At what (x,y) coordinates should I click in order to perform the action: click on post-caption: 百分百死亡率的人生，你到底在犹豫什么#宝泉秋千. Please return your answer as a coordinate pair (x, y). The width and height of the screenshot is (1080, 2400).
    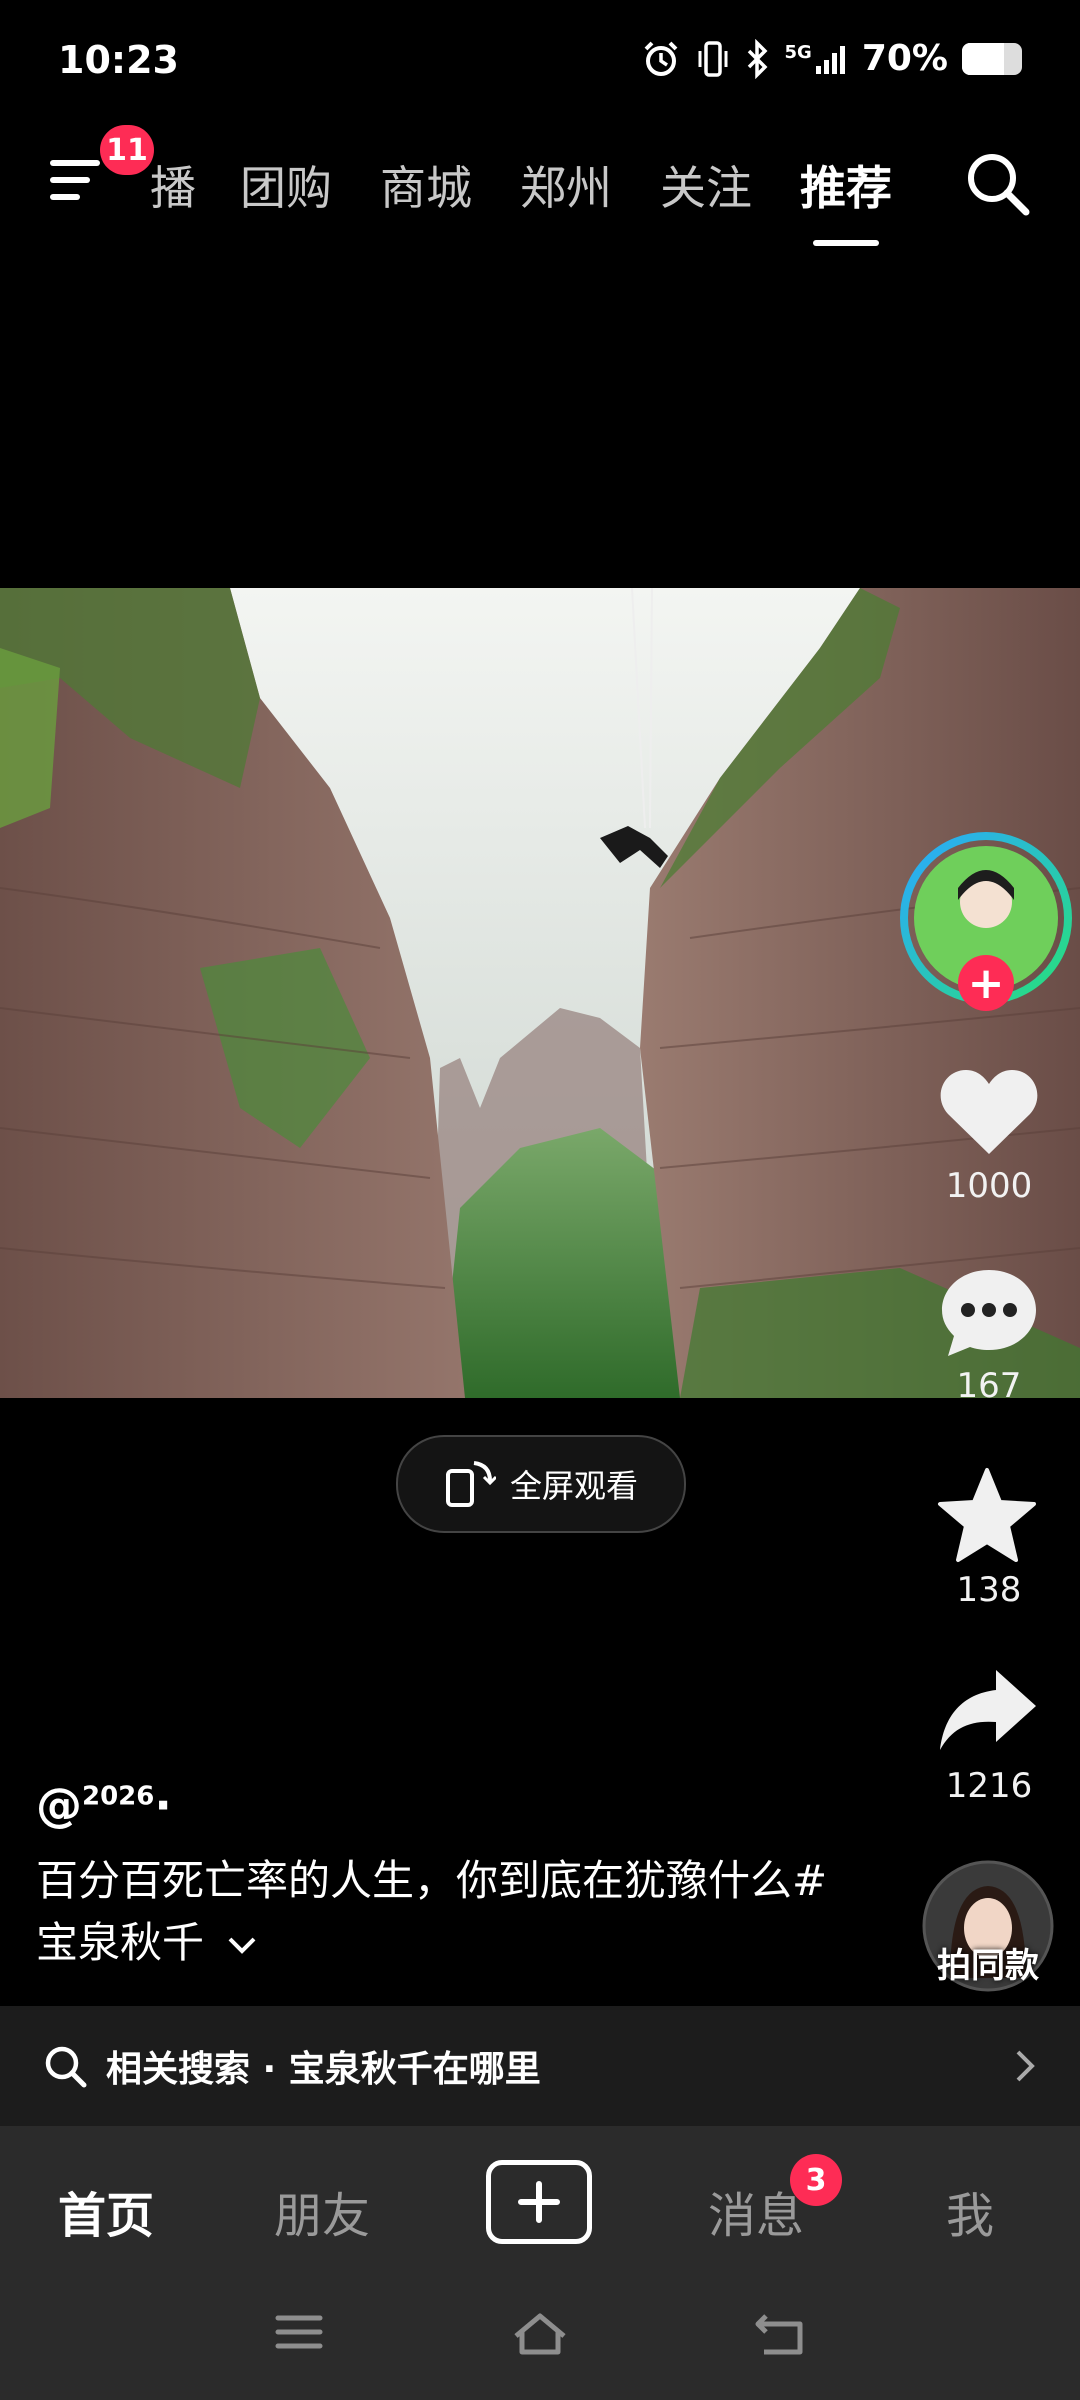
    Looking at the image, I should click on (446, 1912).